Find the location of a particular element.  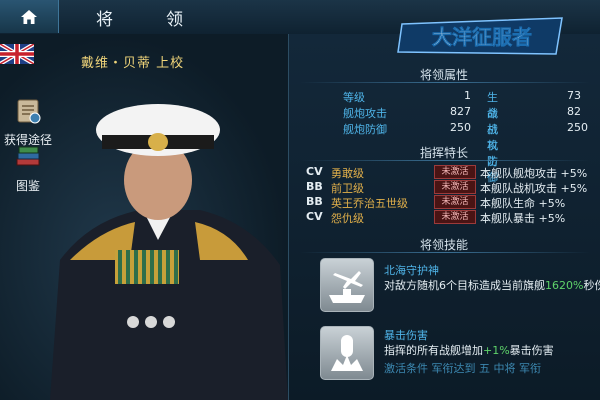

logo-text: 大洋征服者 is located at coordinates (482, 37).